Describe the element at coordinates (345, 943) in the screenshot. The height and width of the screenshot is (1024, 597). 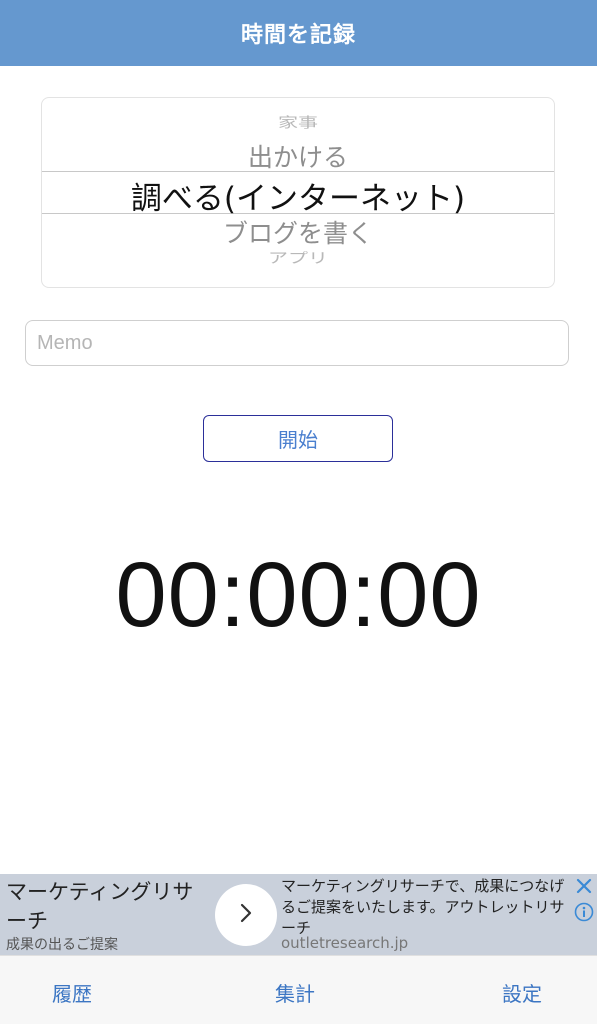
I see `ad-domain: outletresearch.jp` at that location.